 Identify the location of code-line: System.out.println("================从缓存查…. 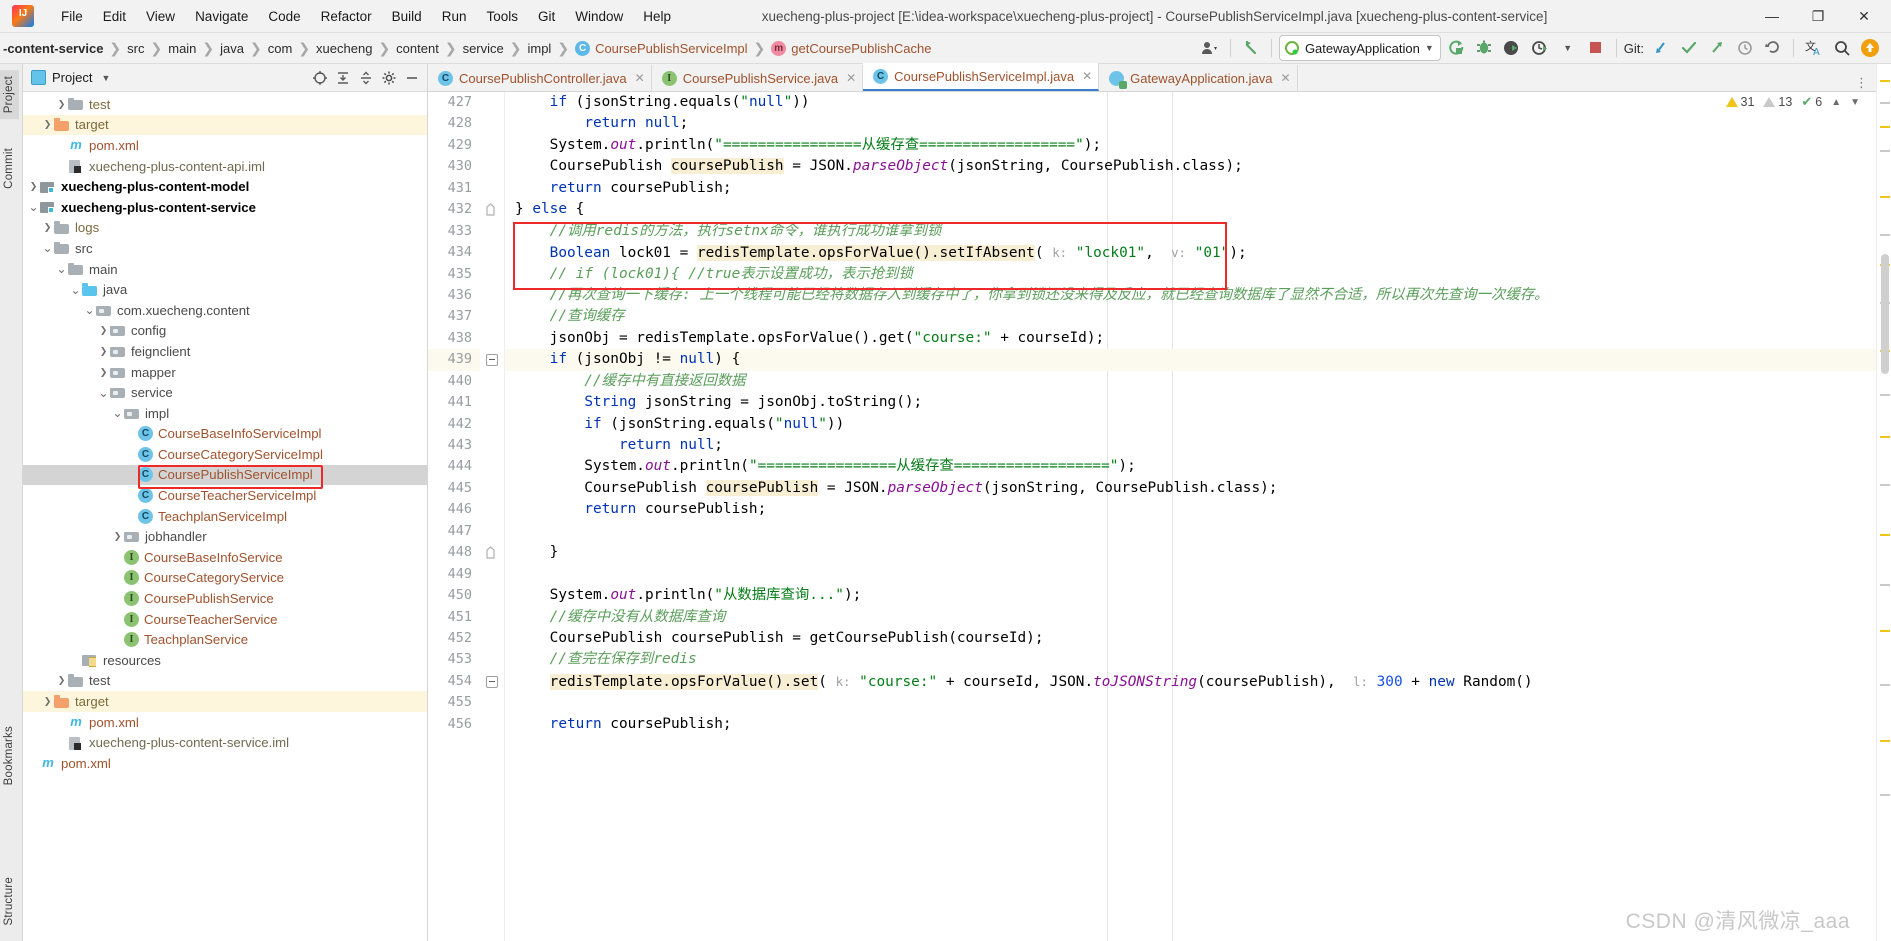
(1190, 145).